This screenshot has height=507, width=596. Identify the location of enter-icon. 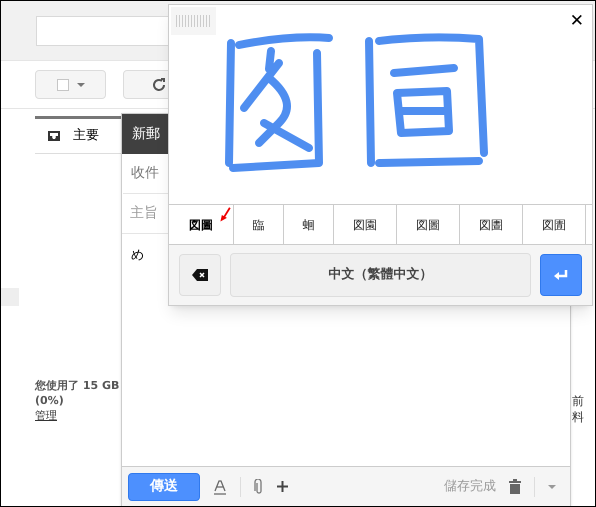
(561, 275).